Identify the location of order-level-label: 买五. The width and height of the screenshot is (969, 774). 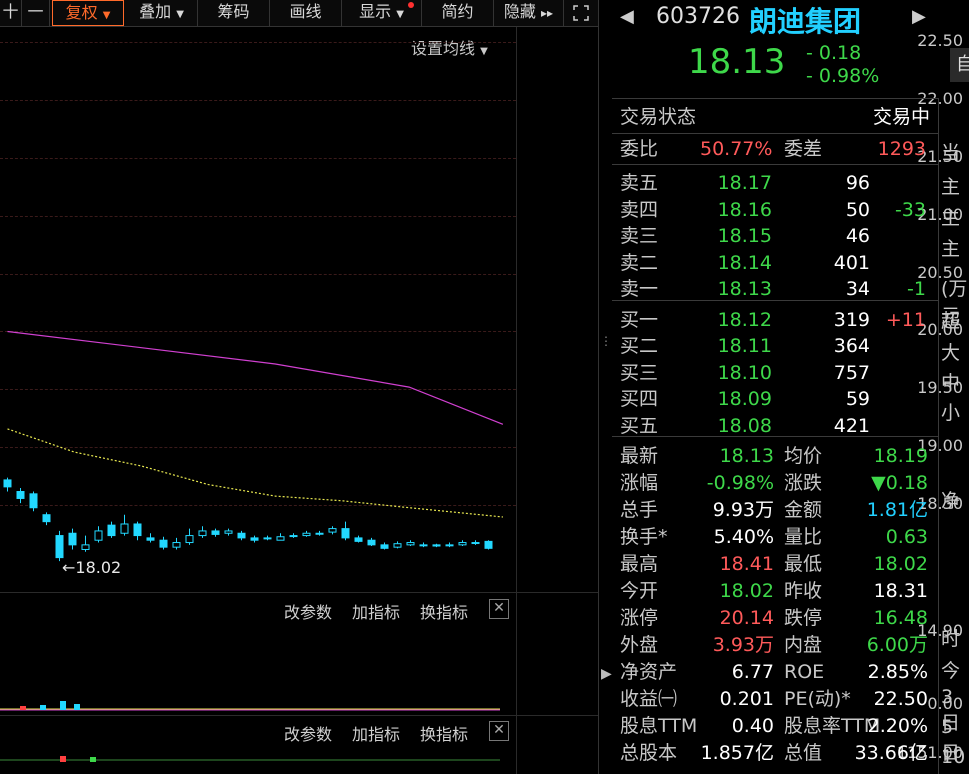
(639, 425).